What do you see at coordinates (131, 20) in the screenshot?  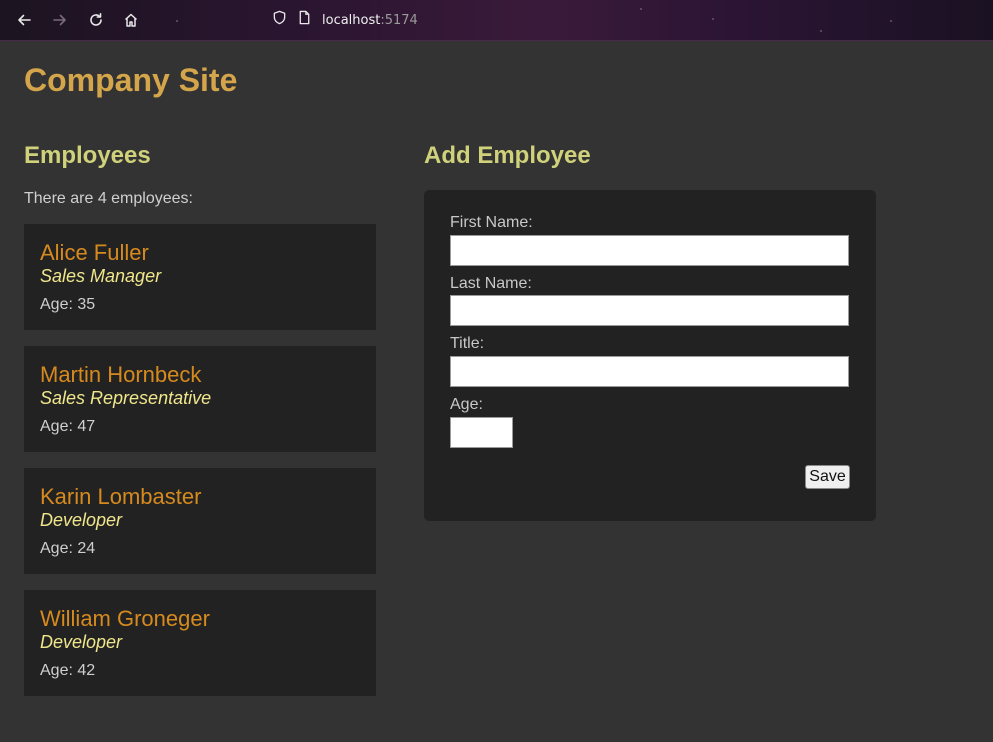 I see `home-icon` at bounding box center [131, 20].